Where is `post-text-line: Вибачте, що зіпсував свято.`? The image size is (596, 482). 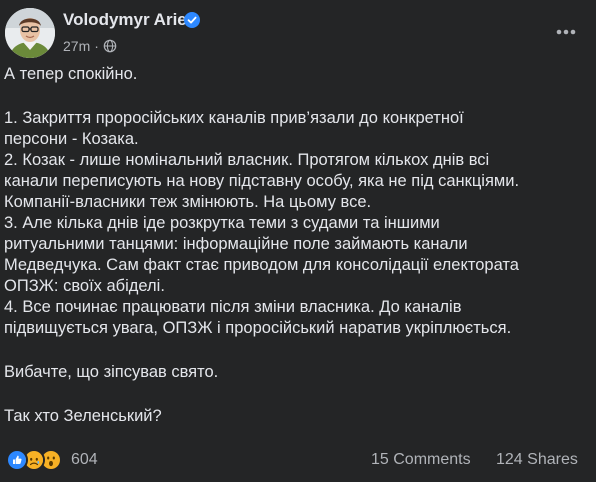 post-text-line: Вибачте, що зіпсував свято. is located at coordinates (111, 372).